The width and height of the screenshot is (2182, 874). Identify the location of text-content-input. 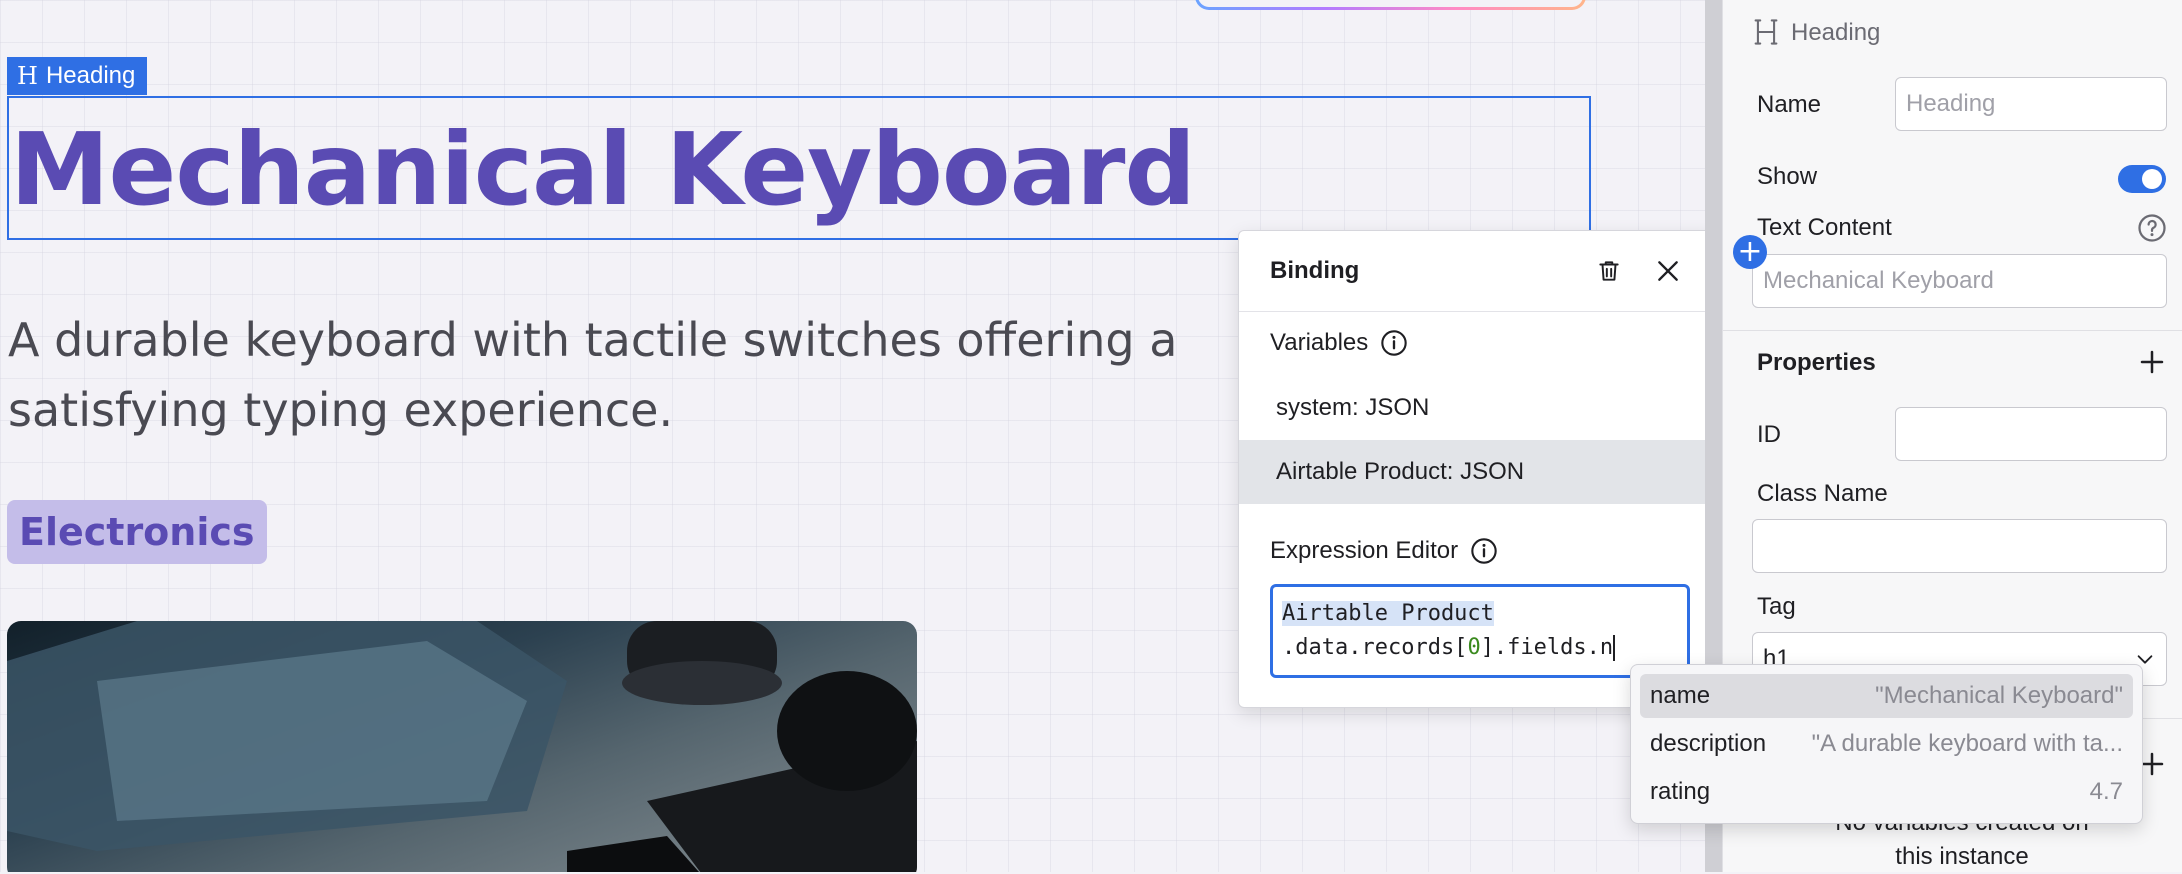
(1959, 281).